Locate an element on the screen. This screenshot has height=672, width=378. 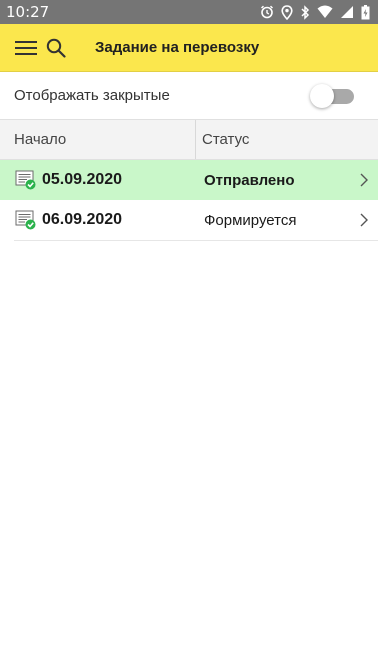
show-closed-label: Отображать закрытые is located at coordinates (92, 95).